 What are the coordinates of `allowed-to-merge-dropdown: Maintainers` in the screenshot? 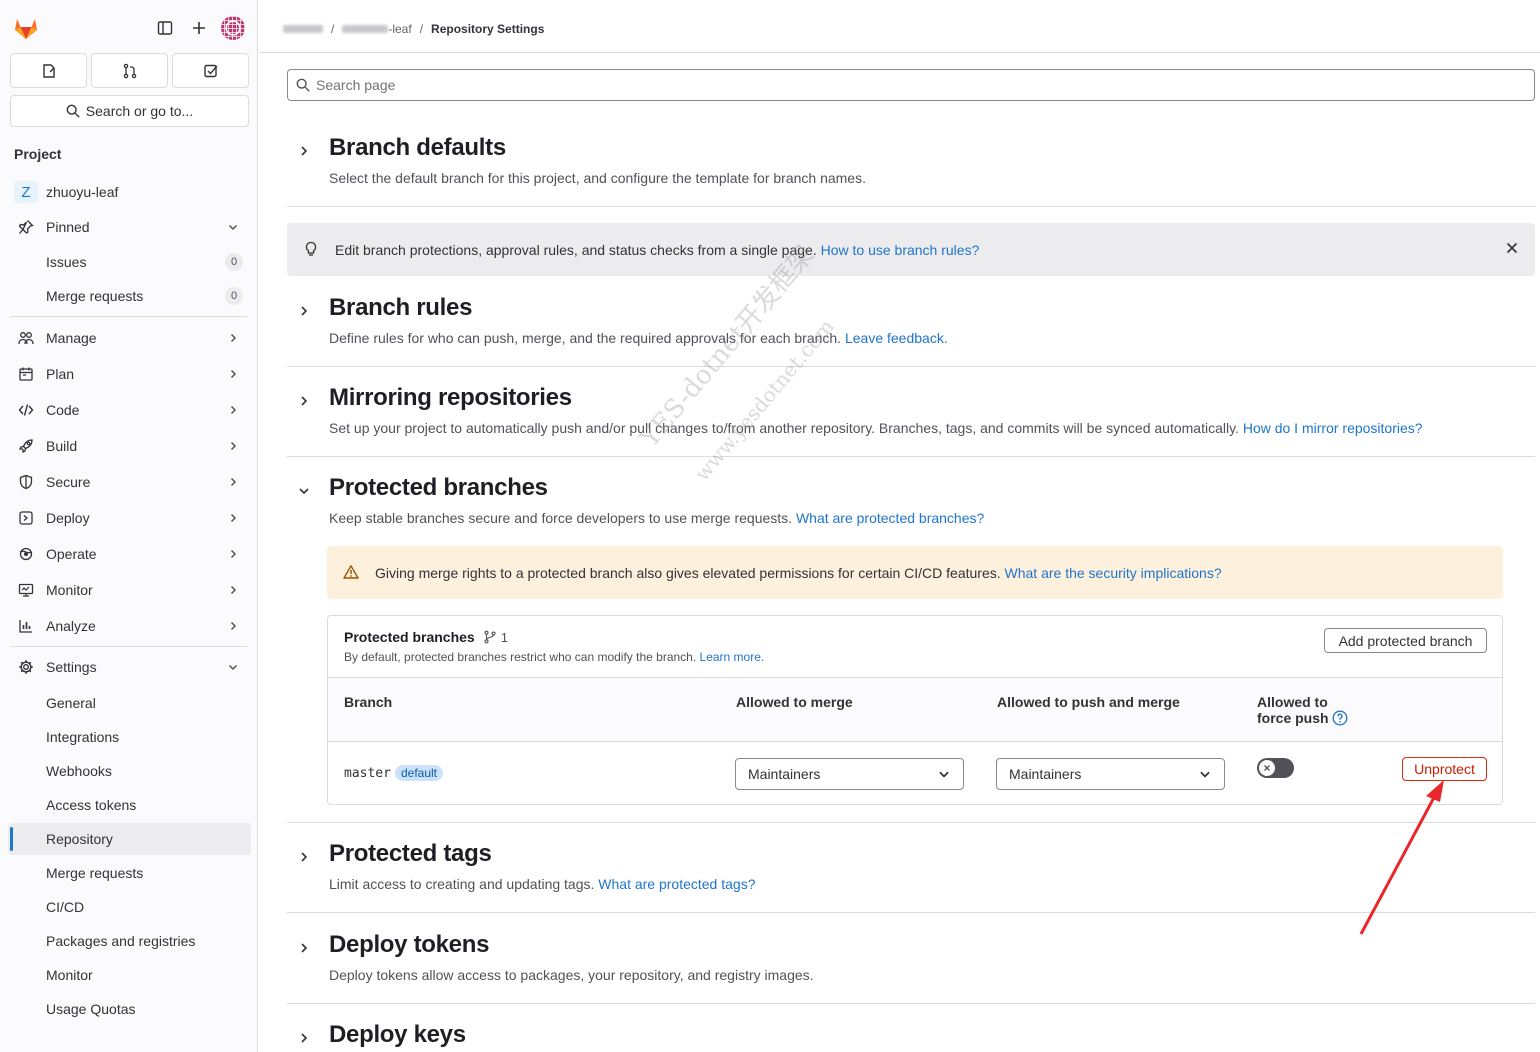 It's located at (849, 774).